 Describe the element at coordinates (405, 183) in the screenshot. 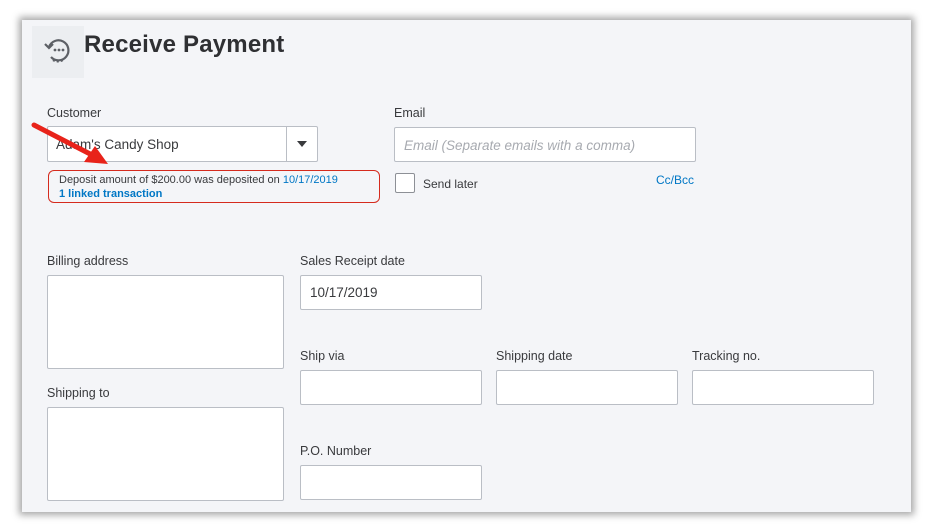

I see `send-later-checkbox` at that location.